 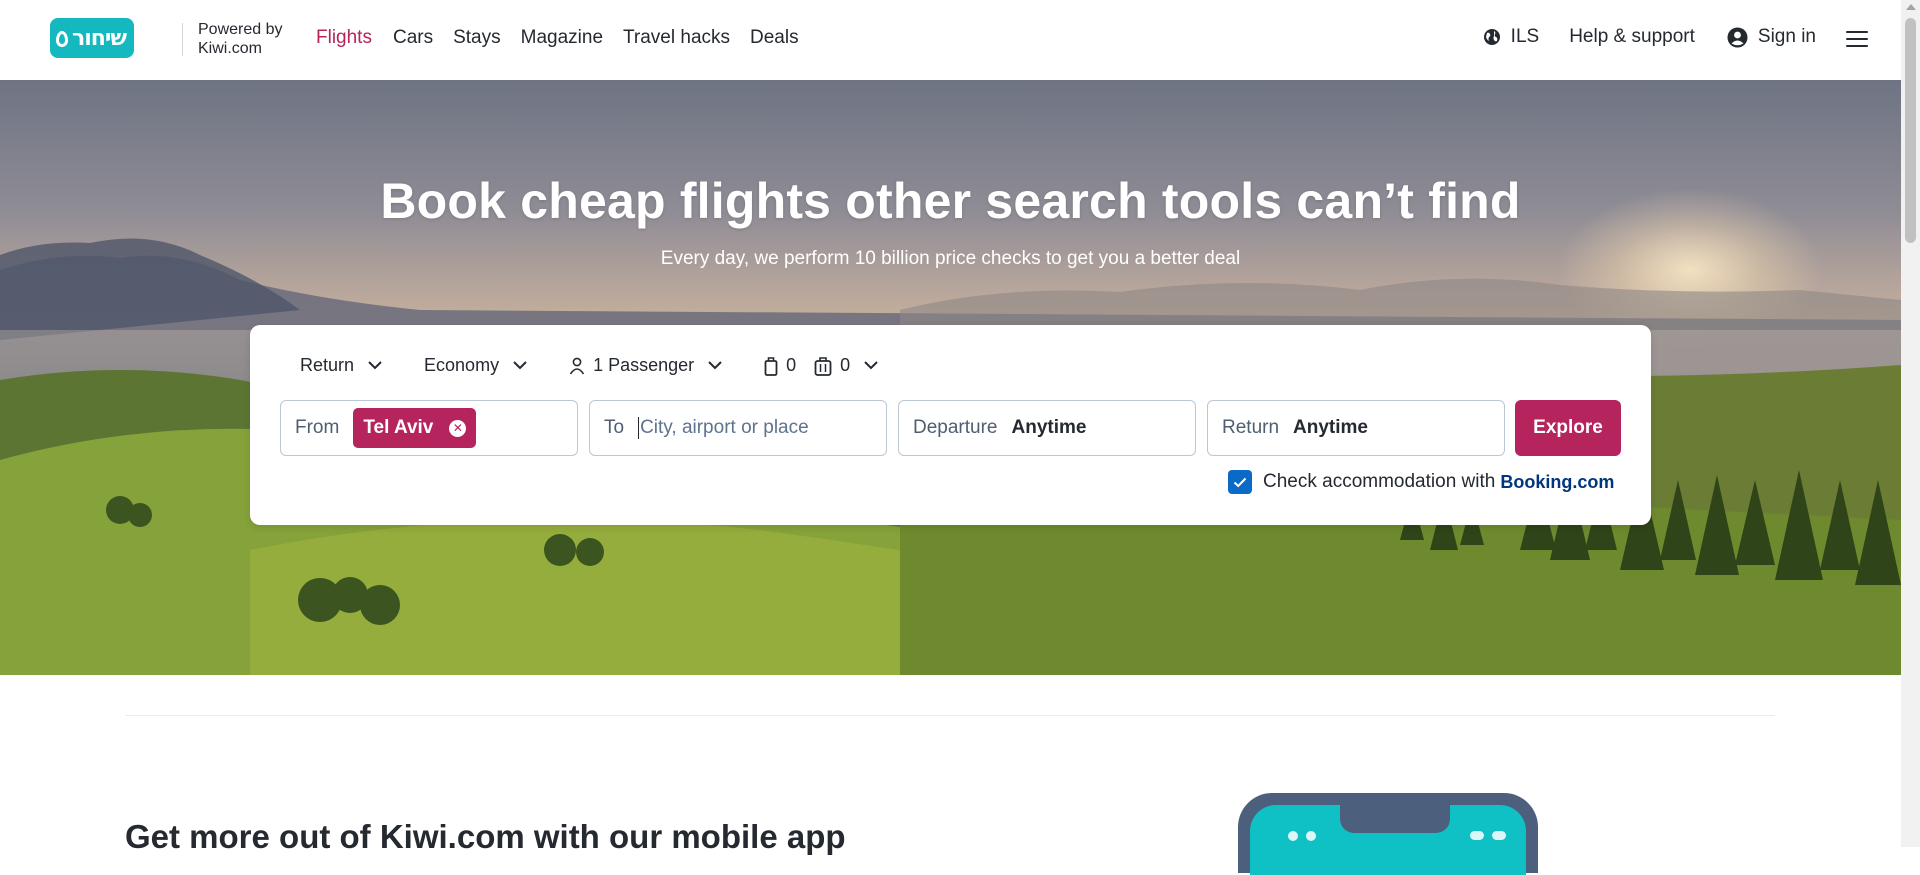 I want to click on sign-in-button: Sign in, so click(x=1771, y=37).